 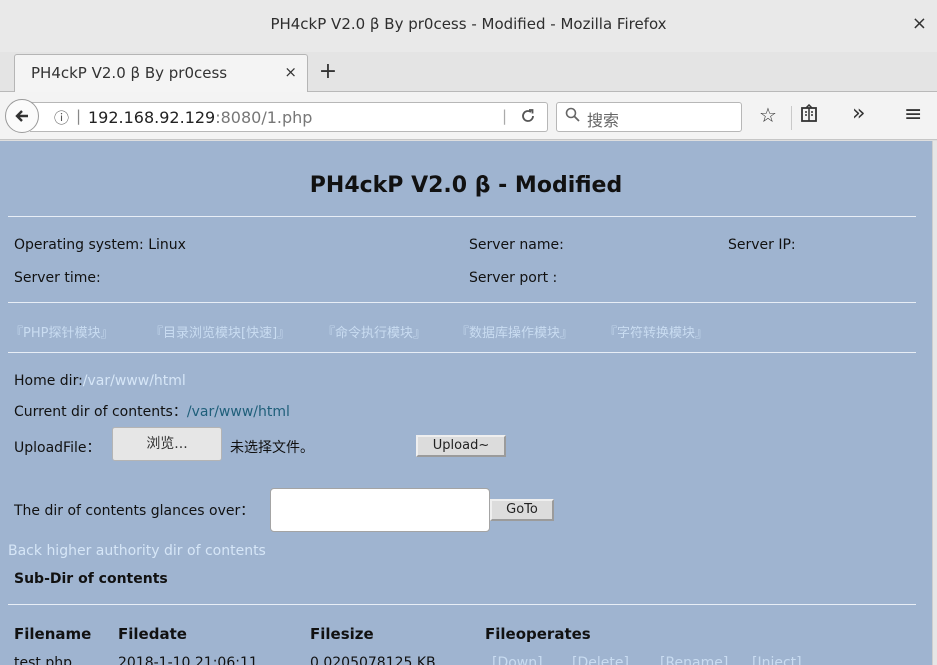 What do you see at coordinates (53, 634) in the screenshot?
I see `col-header-filename: Filename` at bounding box center [53, 634].